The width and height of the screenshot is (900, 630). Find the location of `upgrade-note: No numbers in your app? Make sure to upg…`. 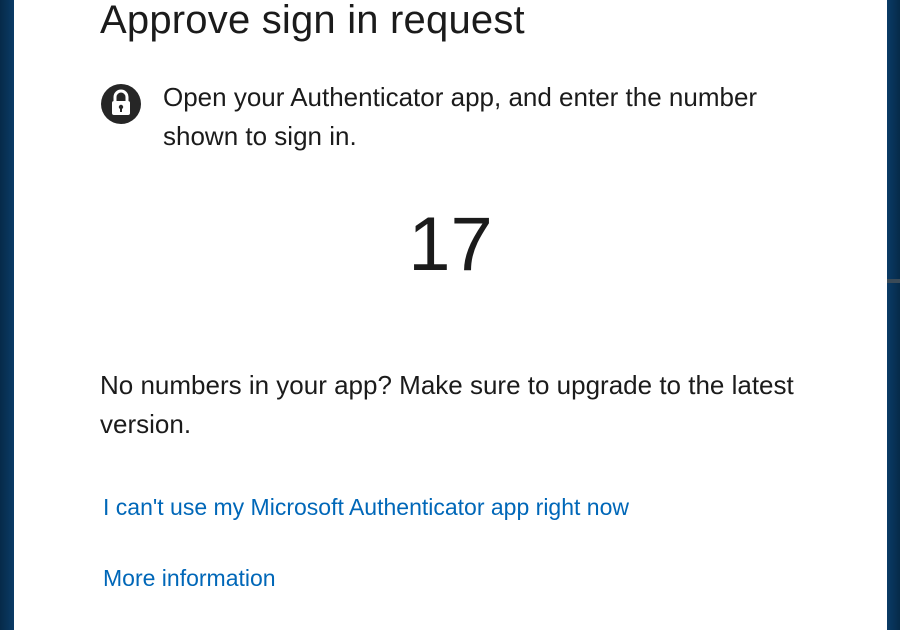

upgrade-note: No numbers in your app? Make sure to upg… is located at coordinates (447, 404).